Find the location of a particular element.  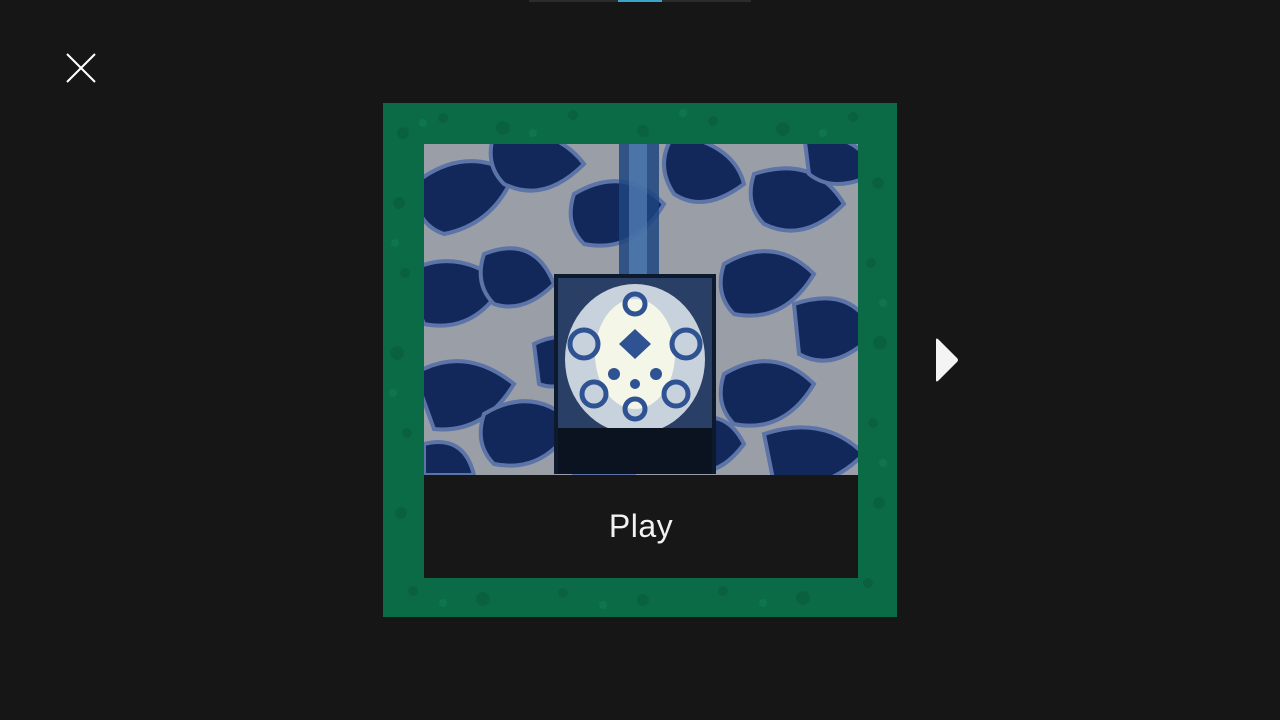

play-label: Play is located at coordinates (641, 526).